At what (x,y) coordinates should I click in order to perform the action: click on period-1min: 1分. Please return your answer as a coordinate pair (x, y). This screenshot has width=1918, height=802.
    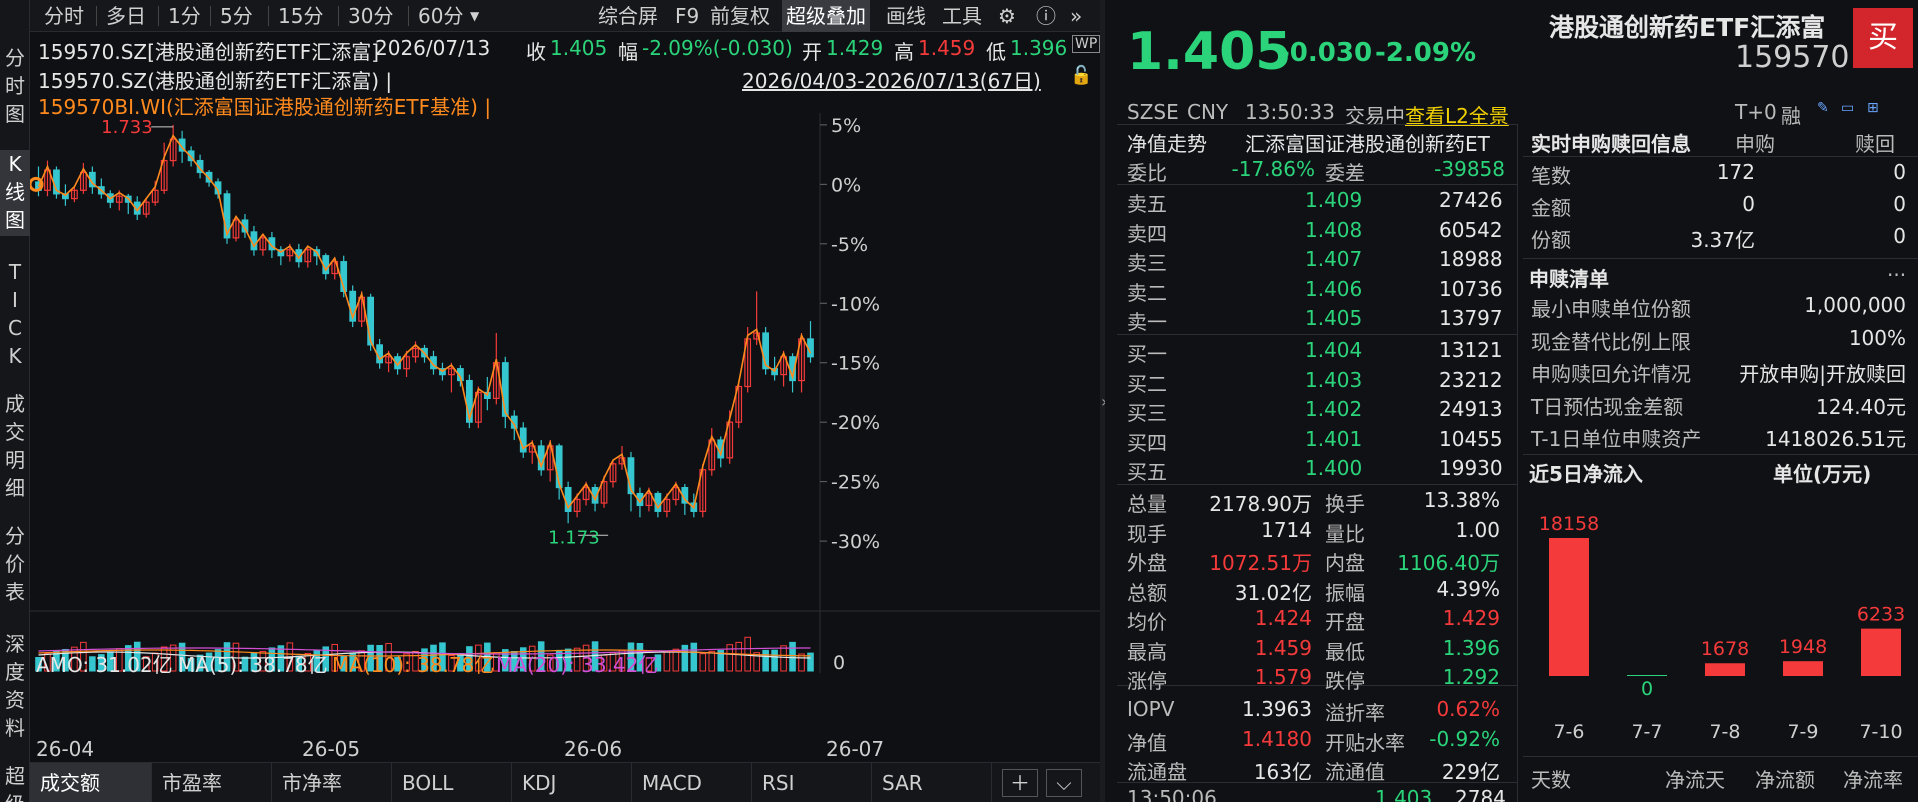
    Looking at the image, I should click on (184, 16).